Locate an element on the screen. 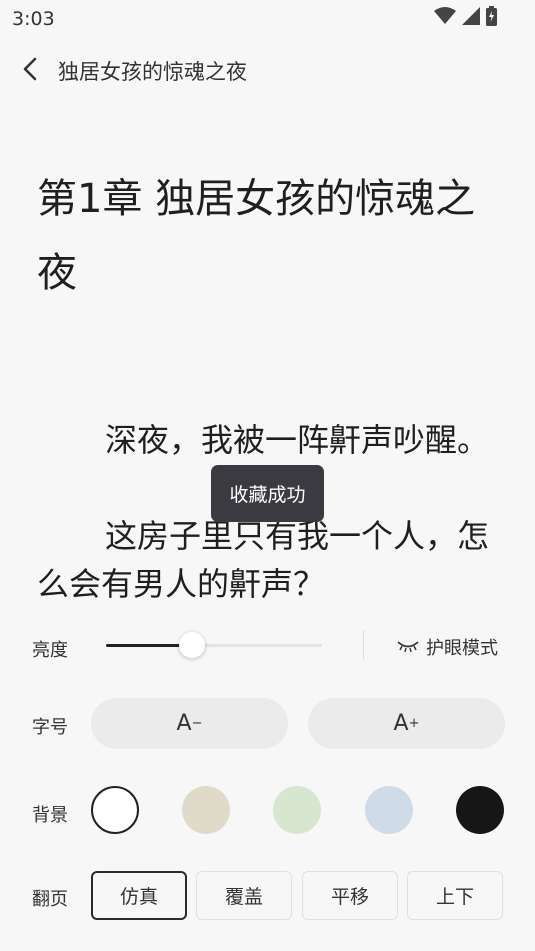 This screenshot has width=535, height=951. page-turn-slide-button: 平移 is located at coordinates (350, 895).